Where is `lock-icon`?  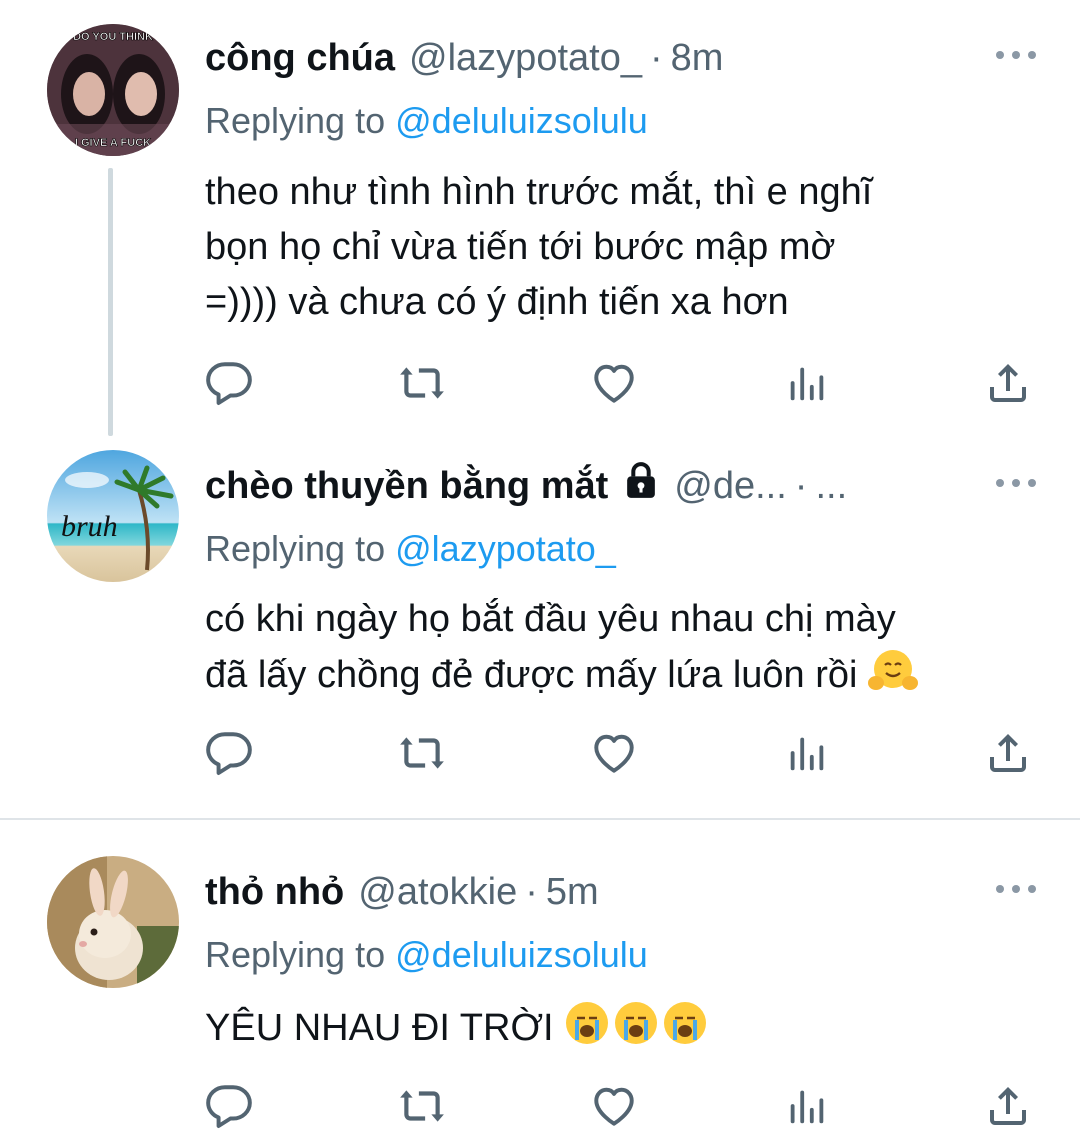
lock-icon is located at coordinates (641, 486).